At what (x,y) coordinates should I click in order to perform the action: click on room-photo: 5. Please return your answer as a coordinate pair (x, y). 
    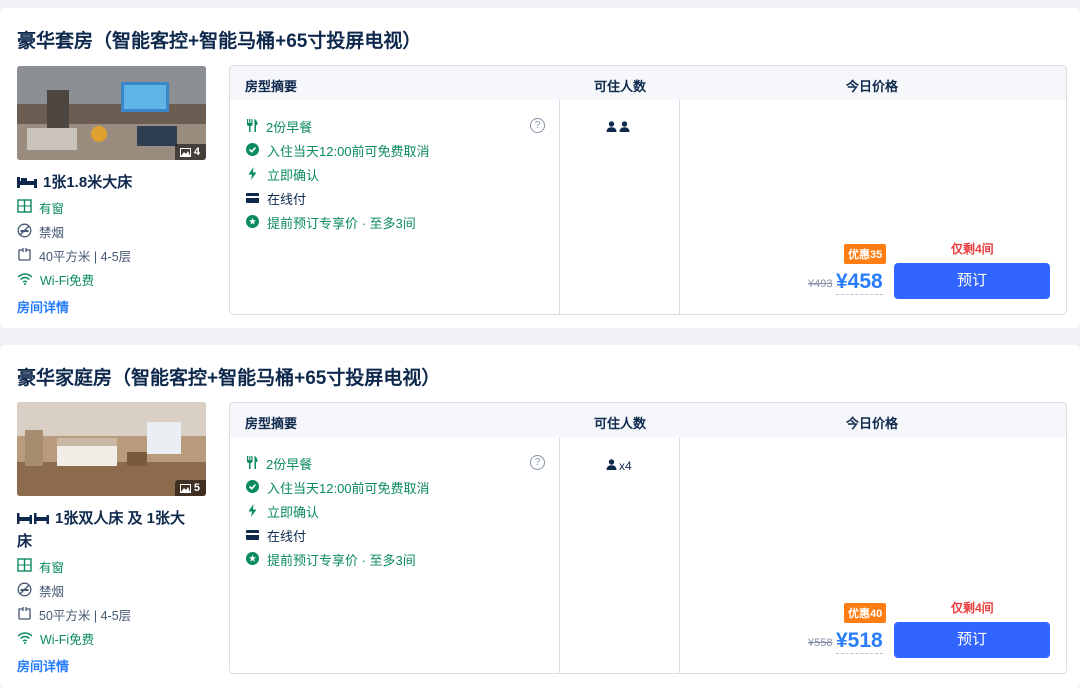
    Looking at the image, I should click on (111, 449).